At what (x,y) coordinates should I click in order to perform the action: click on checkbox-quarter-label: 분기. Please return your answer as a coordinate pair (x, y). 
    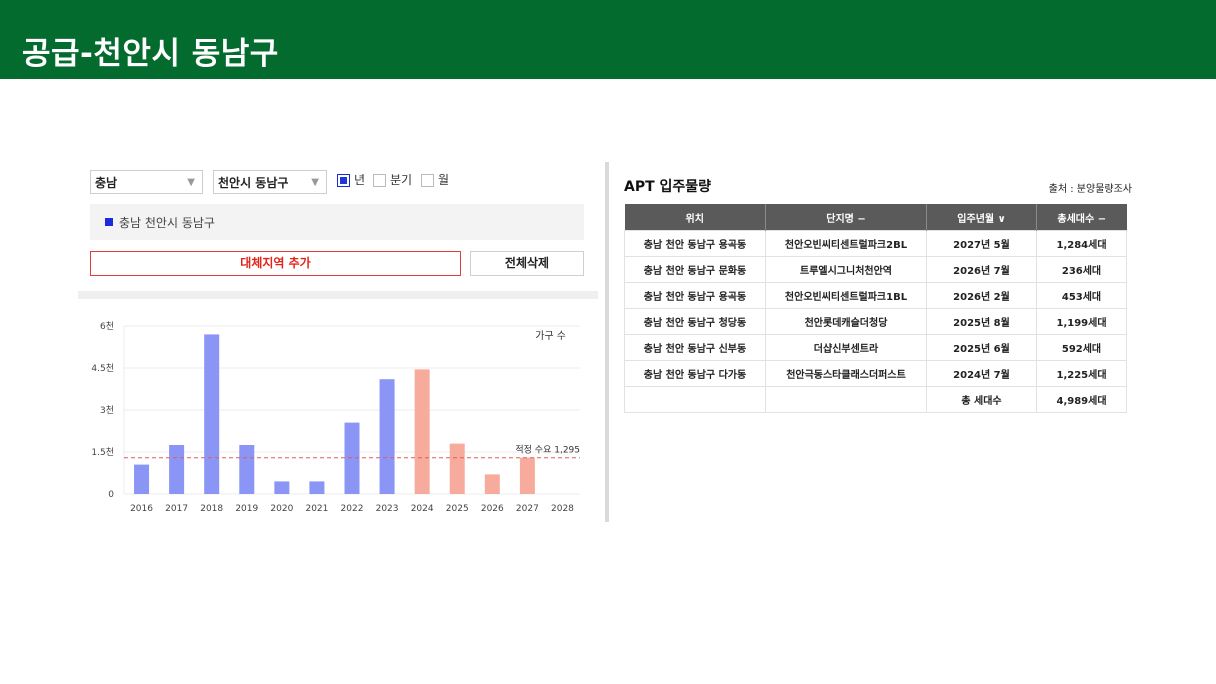
    Looking at the image, I should click on (401, 180).